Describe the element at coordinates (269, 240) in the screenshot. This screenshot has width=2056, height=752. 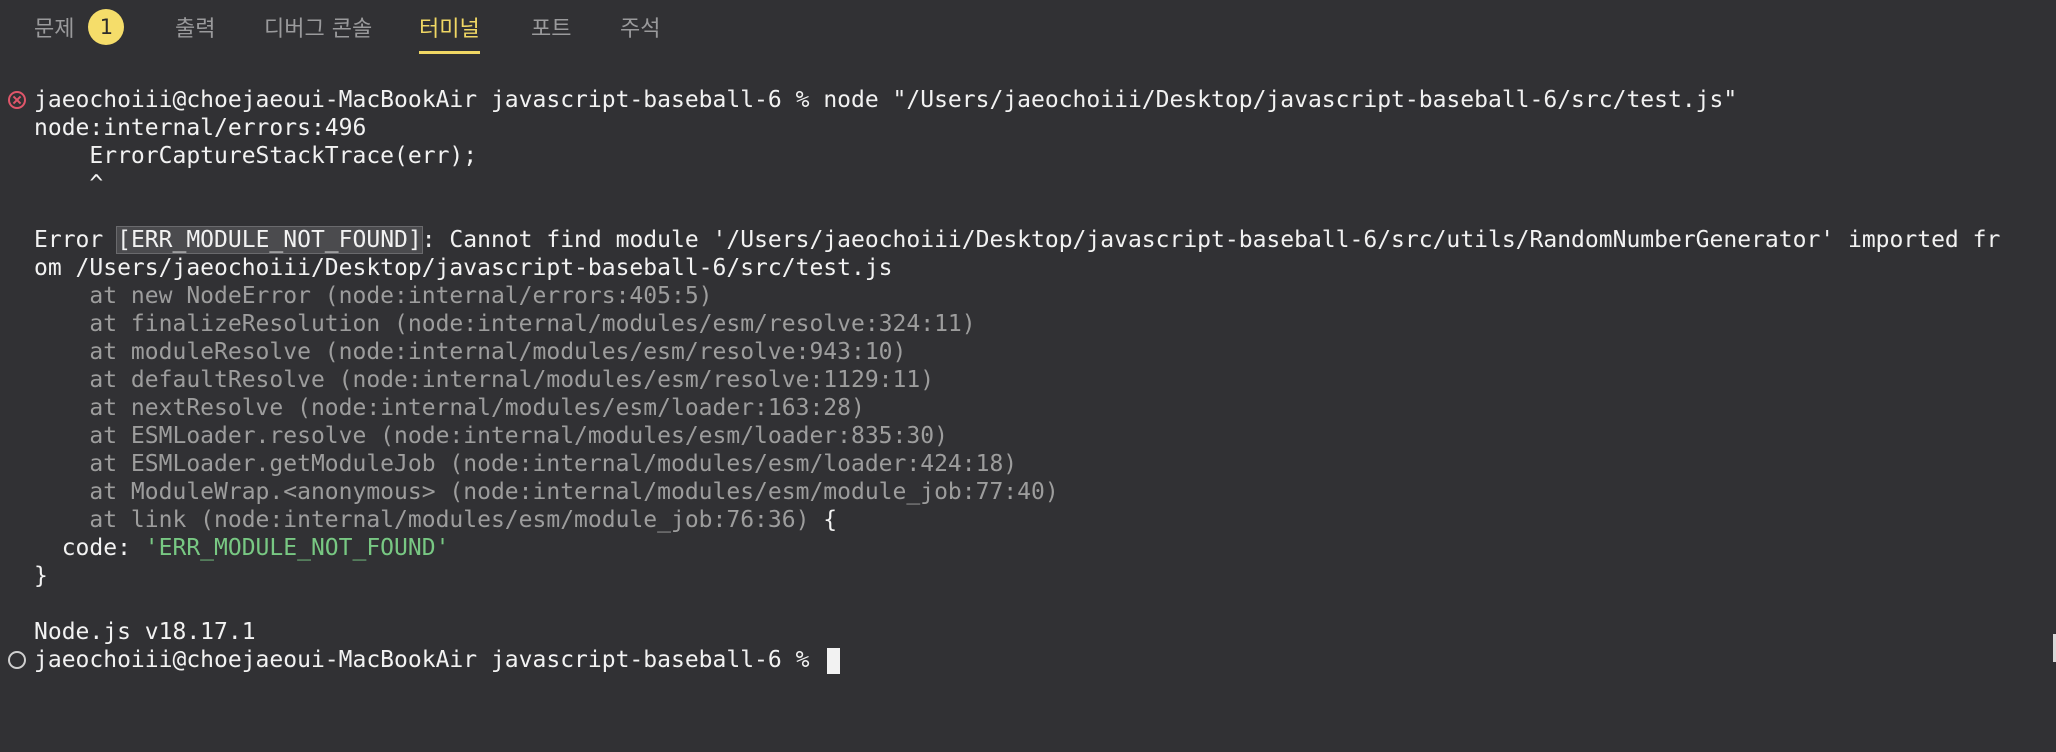
I see `error-code-highlight: [ERR_MODULE_NOT_FOUND]` at that location.